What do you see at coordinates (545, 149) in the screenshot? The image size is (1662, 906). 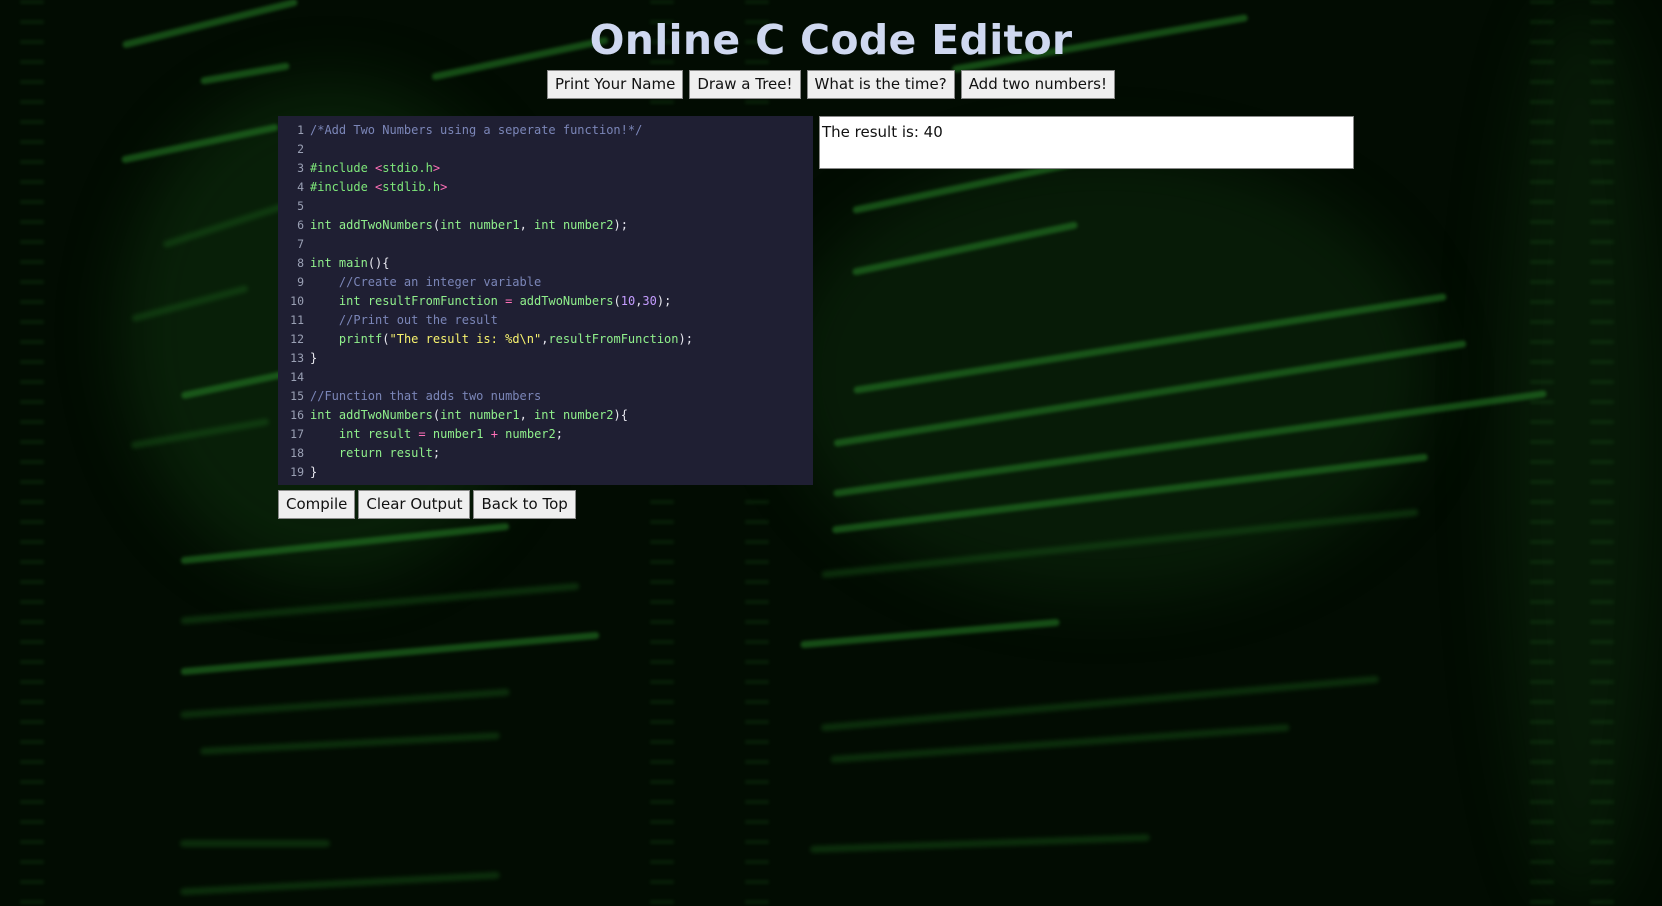 I see `code-line: 2` at bounding box center [545, 149].